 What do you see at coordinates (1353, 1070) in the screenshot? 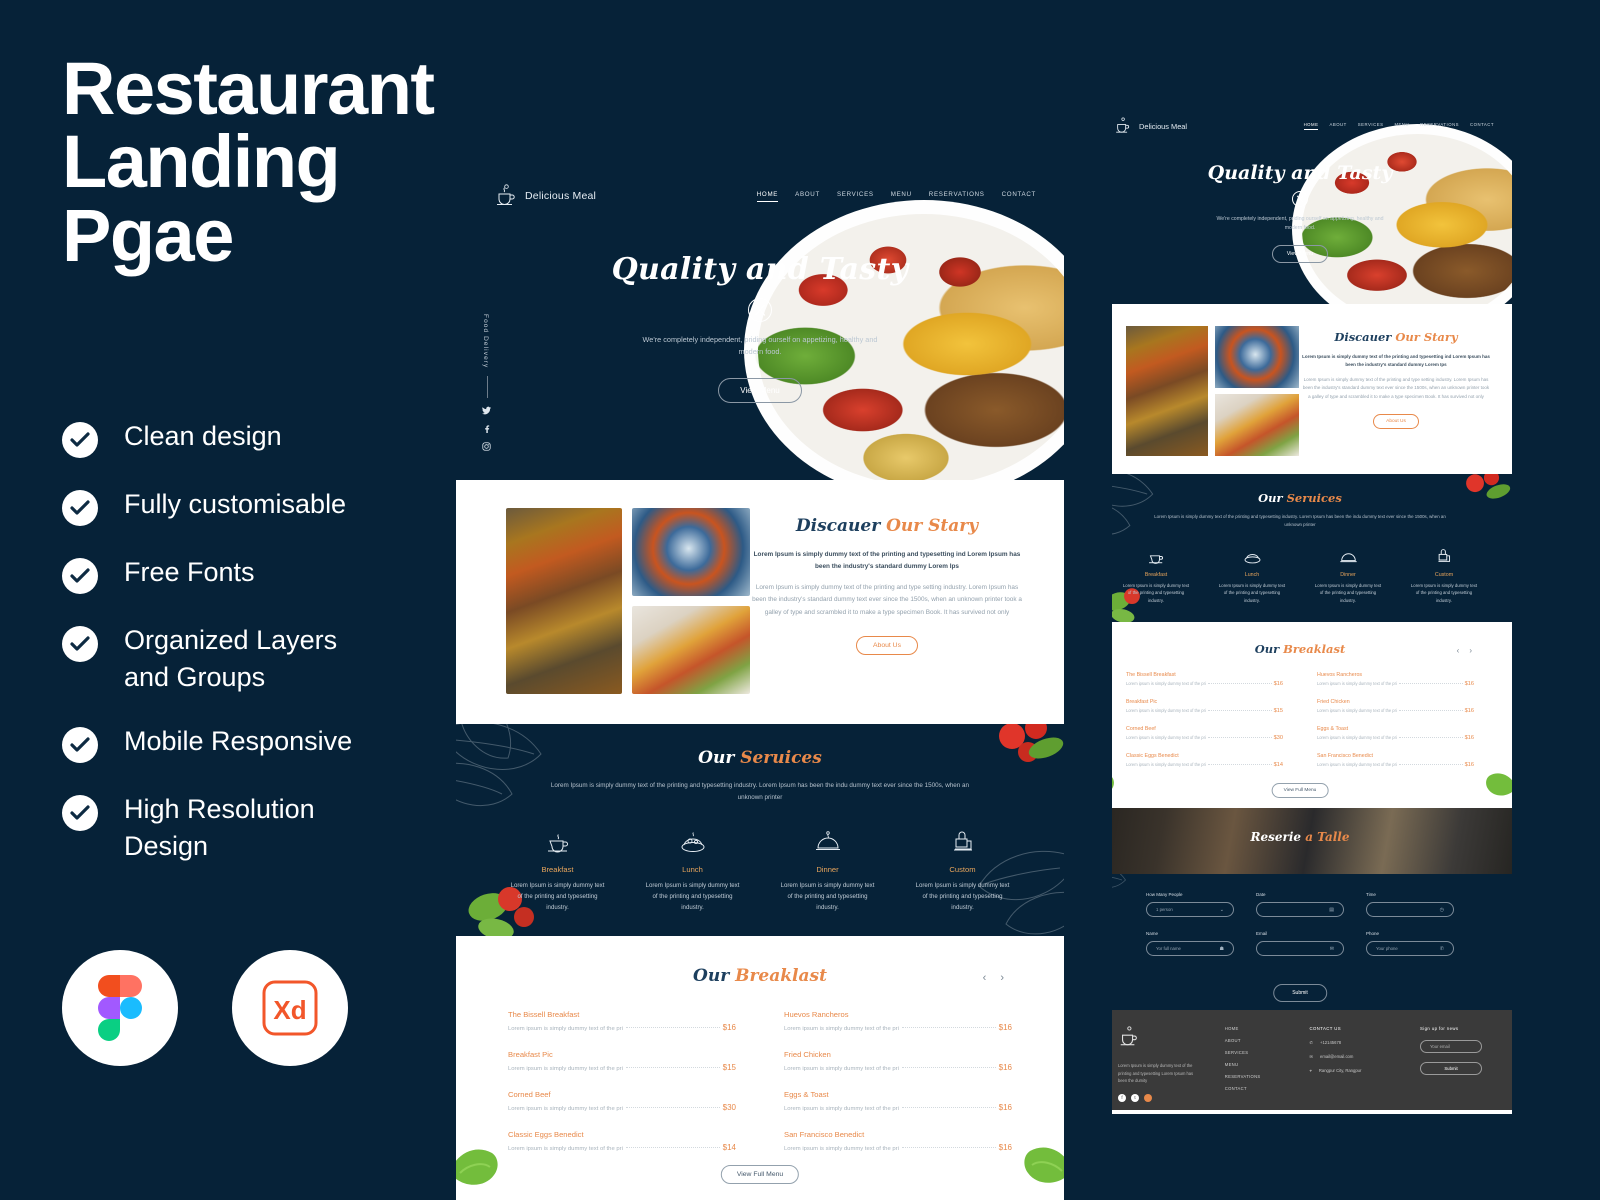
I see `contact-address: ⌖ Rangpur City, Rangpur` at bounding box center [1353, 1070].